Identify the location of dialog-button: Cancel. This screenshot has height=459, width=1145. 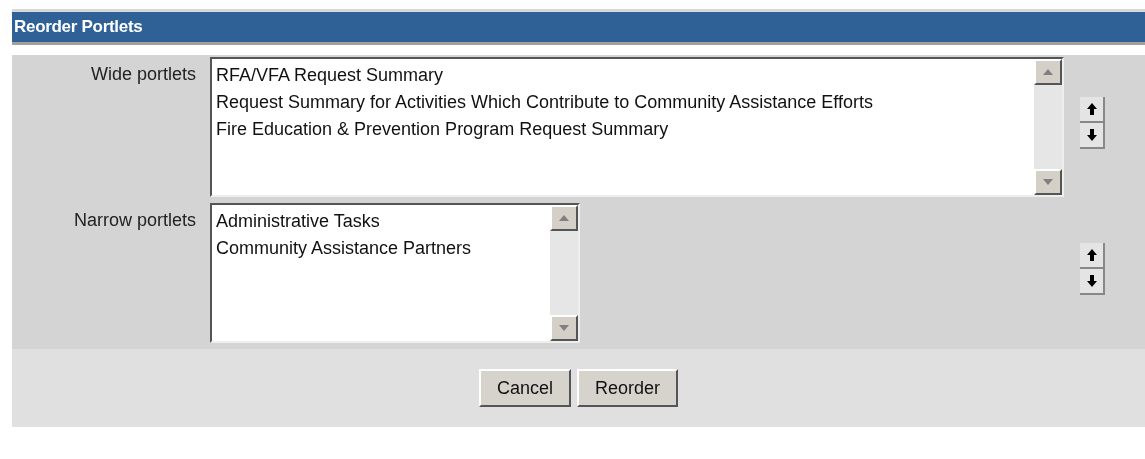
(524, 388).